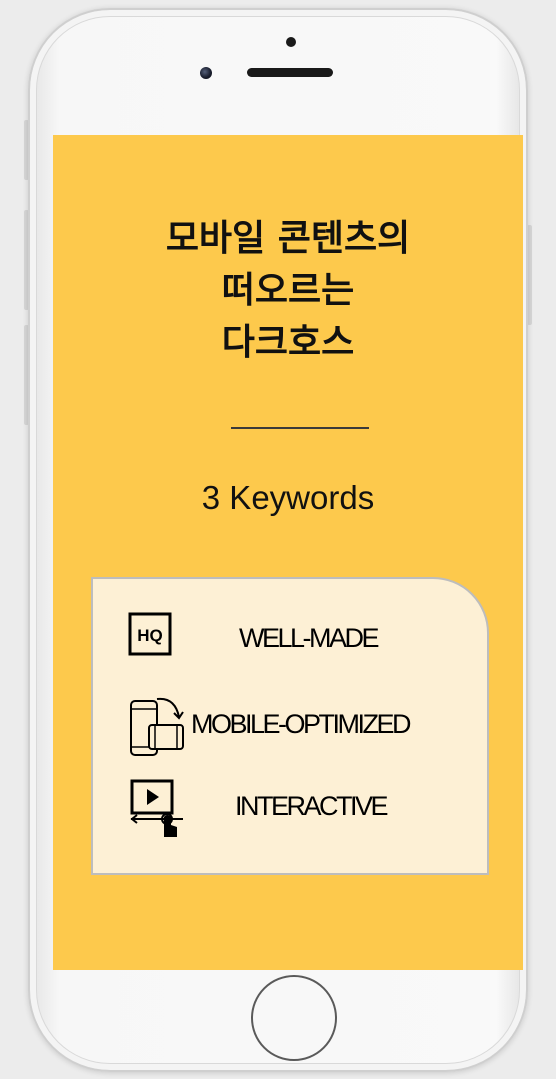  I want to click on interactive-video-icon, so click(156, 808).